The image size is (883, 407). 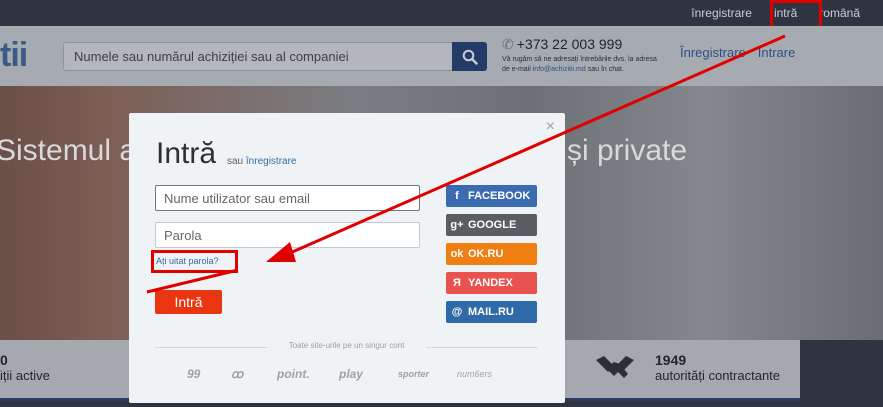 I want to click on contact-email-link: info@achizitii.md, so click(x=559, y=69).